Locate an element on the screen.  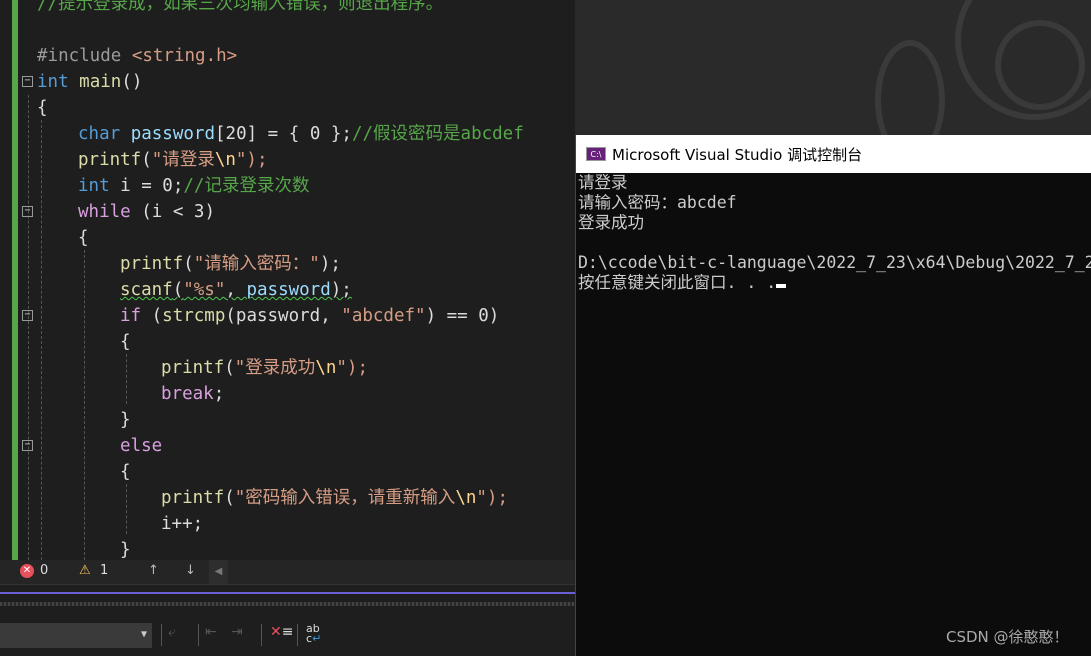
code-line: int main() is located at coordinates (90, 82).